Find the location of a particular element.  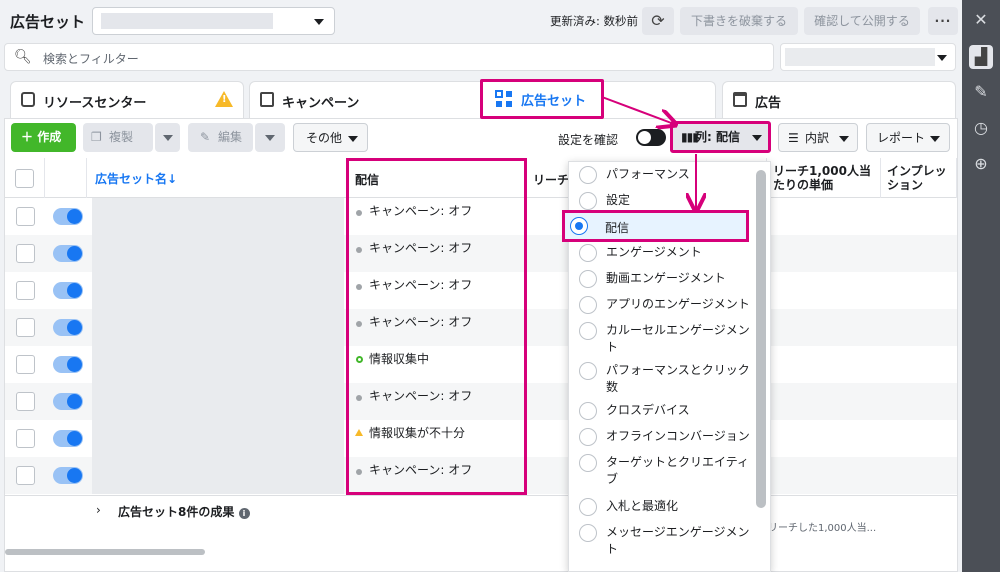

columns-label: 列: 配信 is located at coordinates (717, 137).